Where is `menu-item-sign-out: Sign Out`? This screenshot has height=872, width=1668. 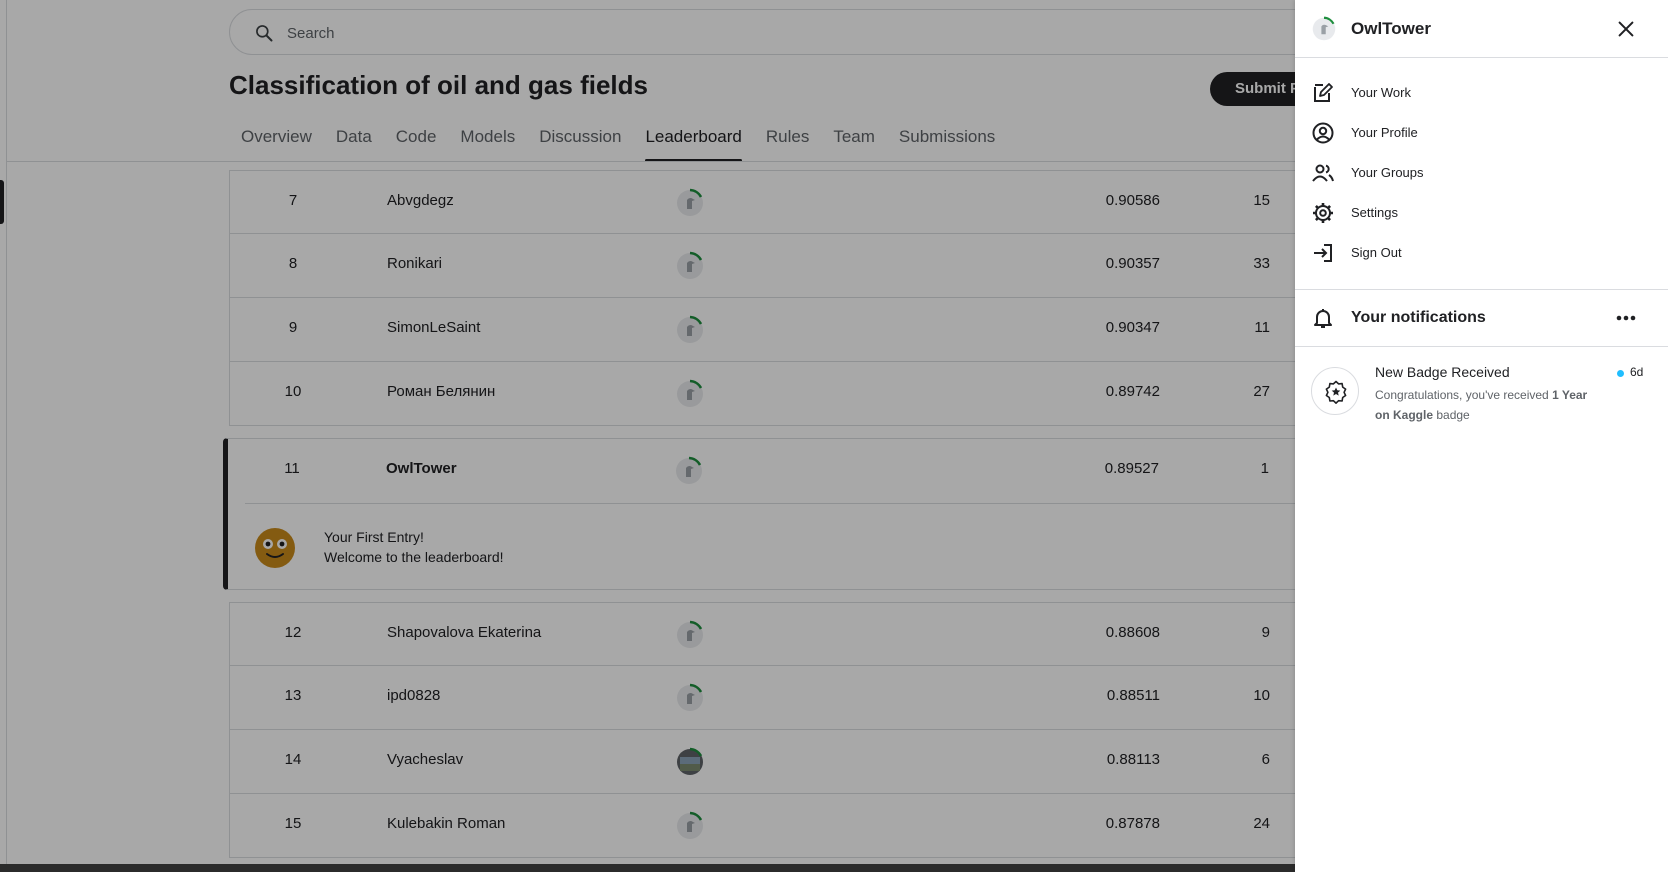 menu-item-sign-out: Sign Out is located at coordinates (1481, 253).